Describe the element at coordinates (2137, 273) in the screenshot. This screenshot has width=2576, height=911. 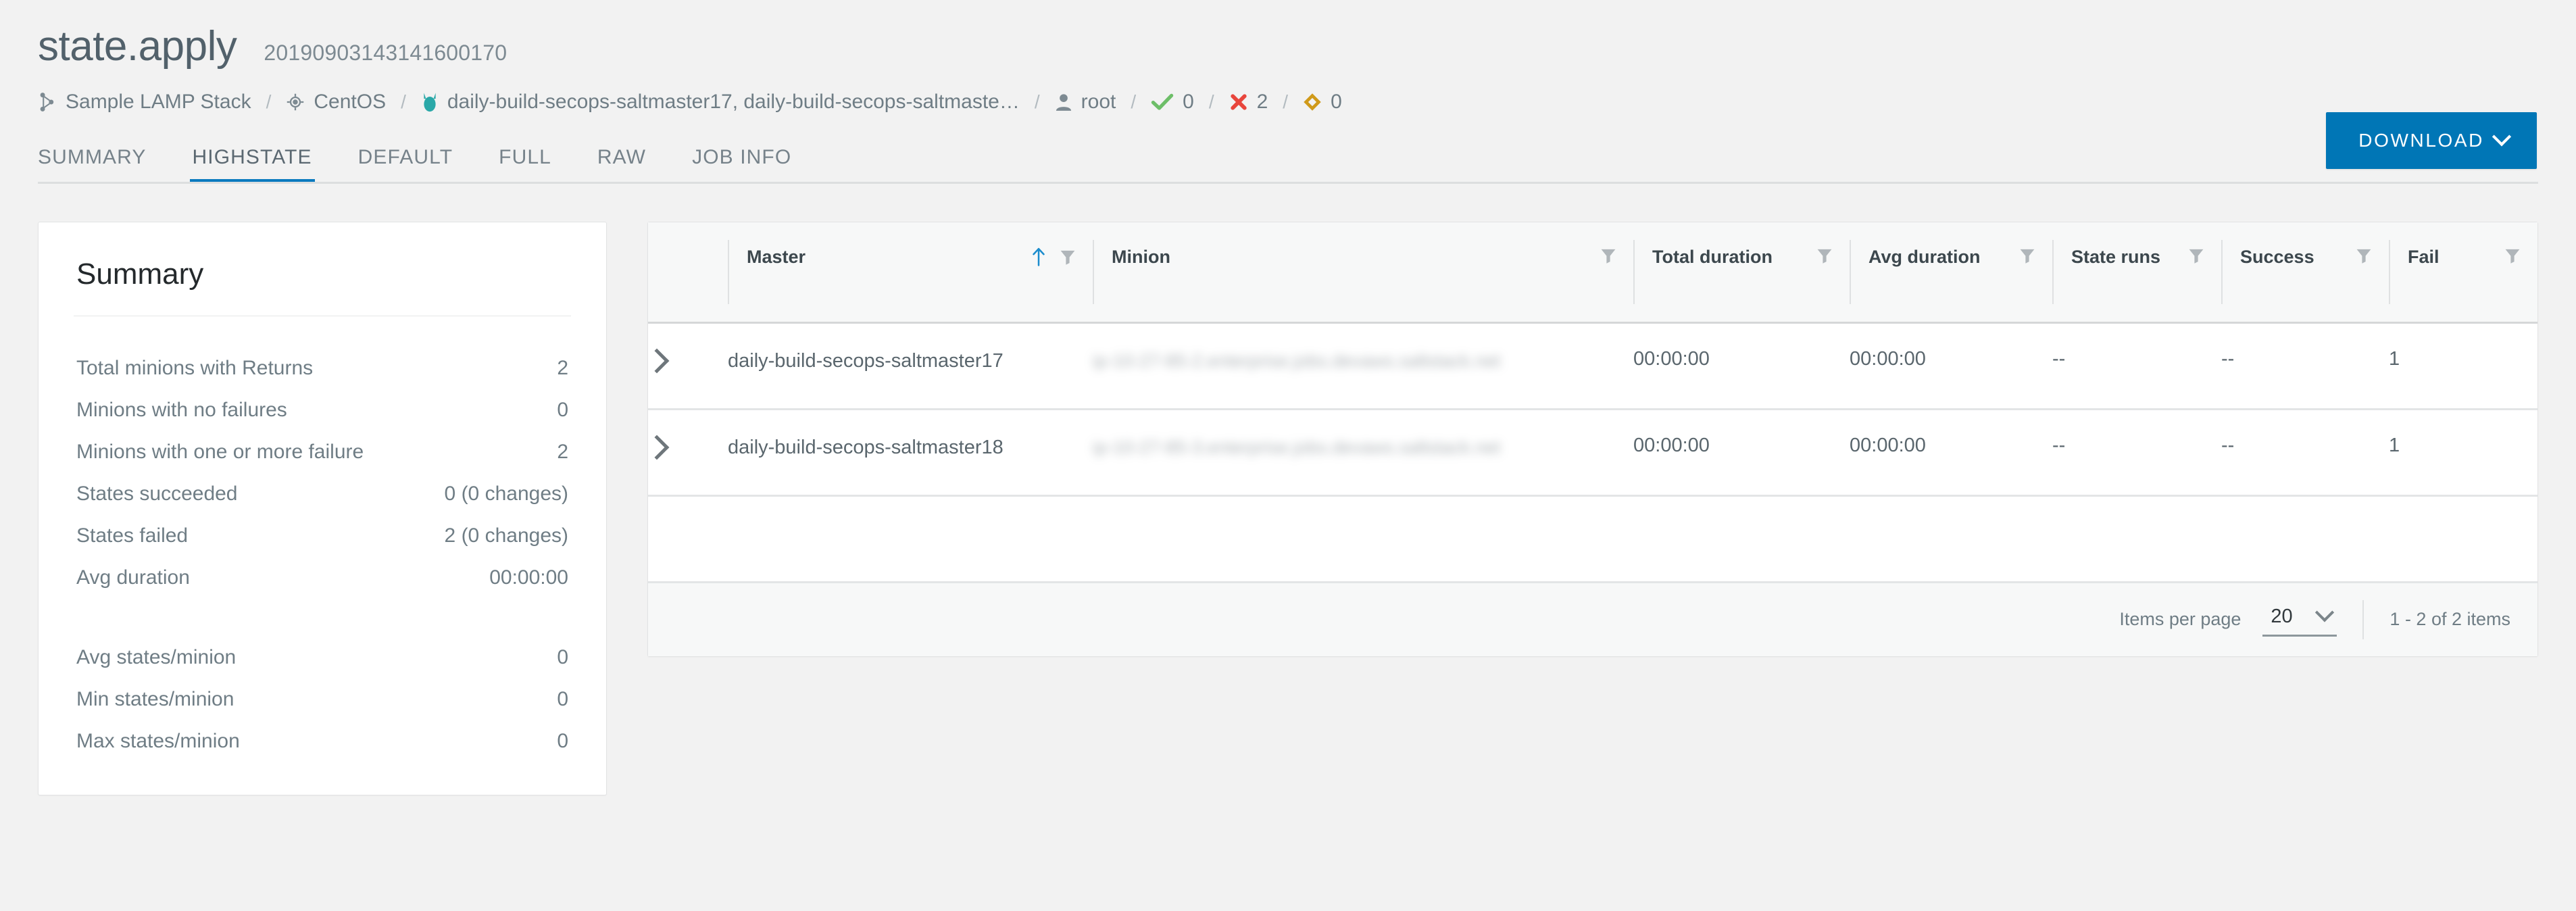
I see `column-header-state-runs: State runs` at that location.